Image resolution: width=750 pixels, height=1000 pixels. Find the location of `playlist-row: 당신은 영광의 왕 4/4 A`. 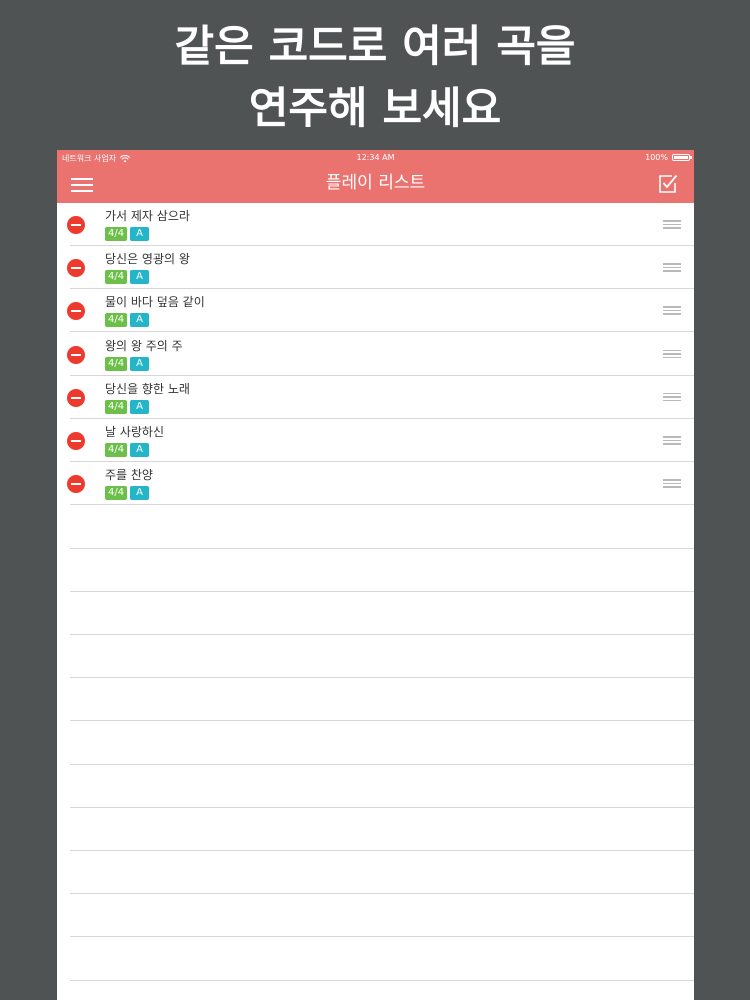

playlist-row: 당신은 영광의 왕 4/4 A is located at coordinates (375, 268).